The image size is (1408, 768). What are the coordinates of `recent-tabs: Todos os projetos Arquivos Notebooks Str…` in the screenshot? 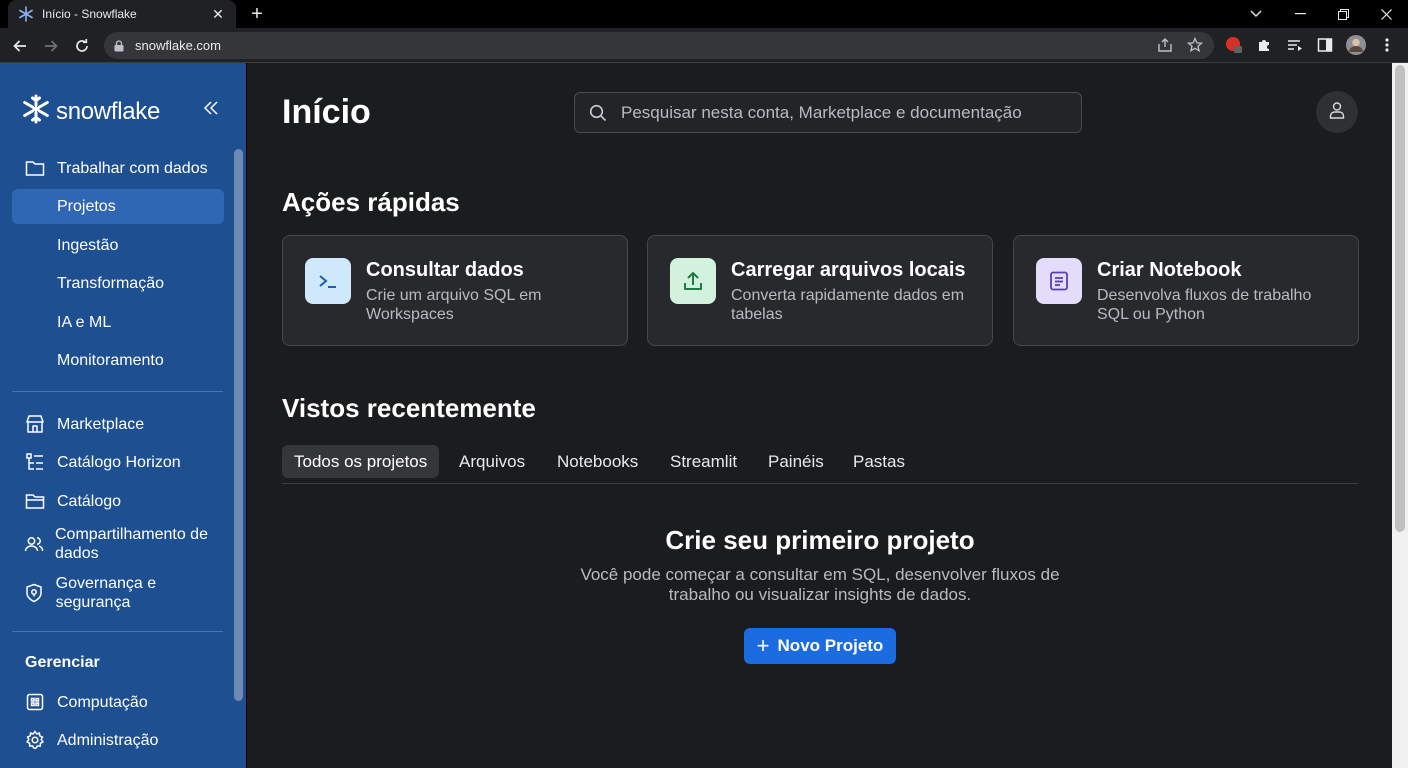 It's located at (820, 464).